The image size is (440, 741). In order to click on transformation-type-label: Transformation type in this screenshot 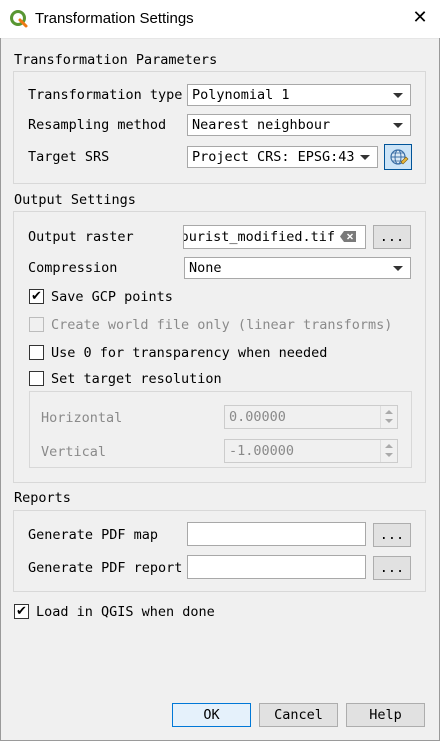, I will do `click(105, 95)`.